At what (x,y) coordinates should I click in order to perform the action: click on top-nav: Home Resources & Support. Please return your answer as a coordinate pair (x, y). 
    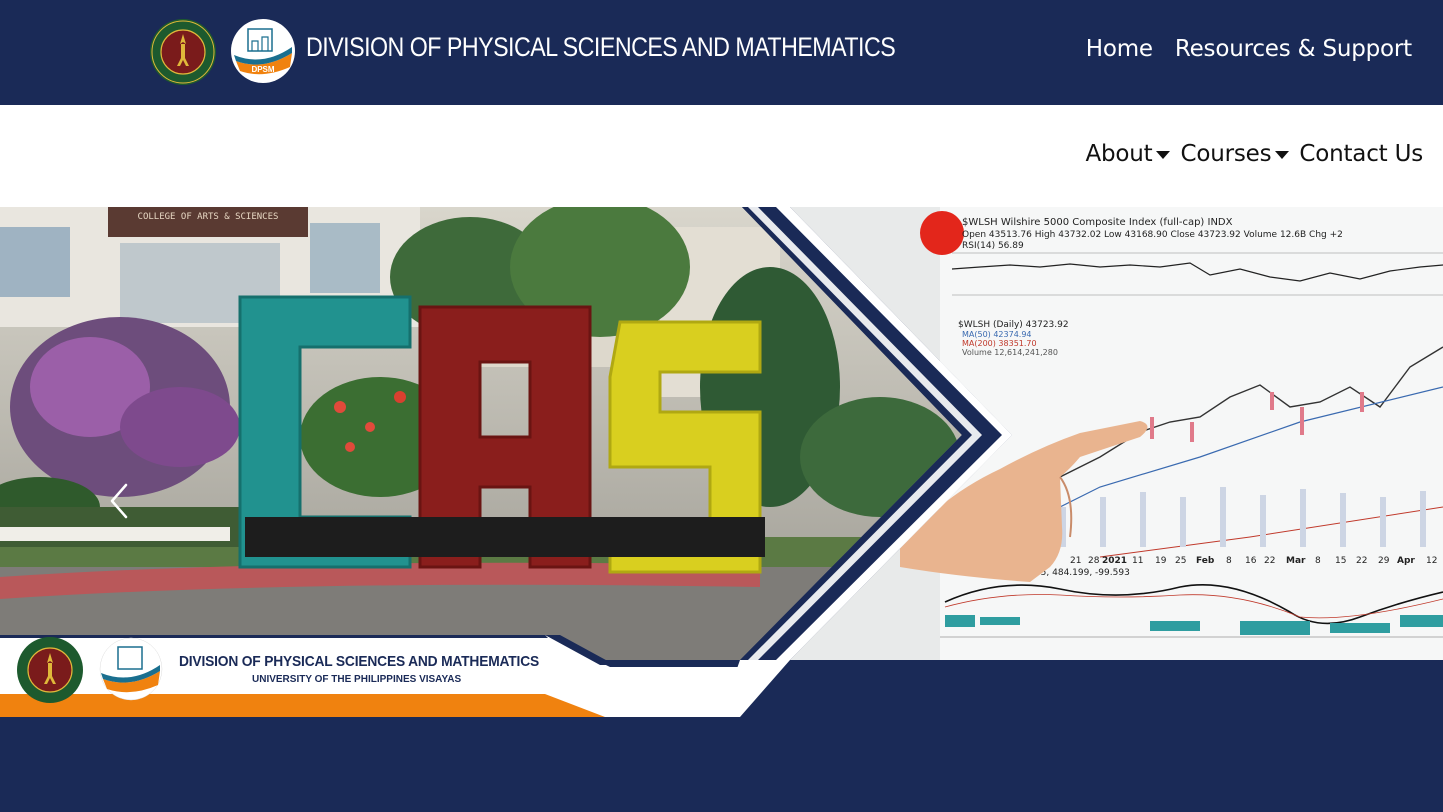
    Looking at the image, I should click on (1249, 49).